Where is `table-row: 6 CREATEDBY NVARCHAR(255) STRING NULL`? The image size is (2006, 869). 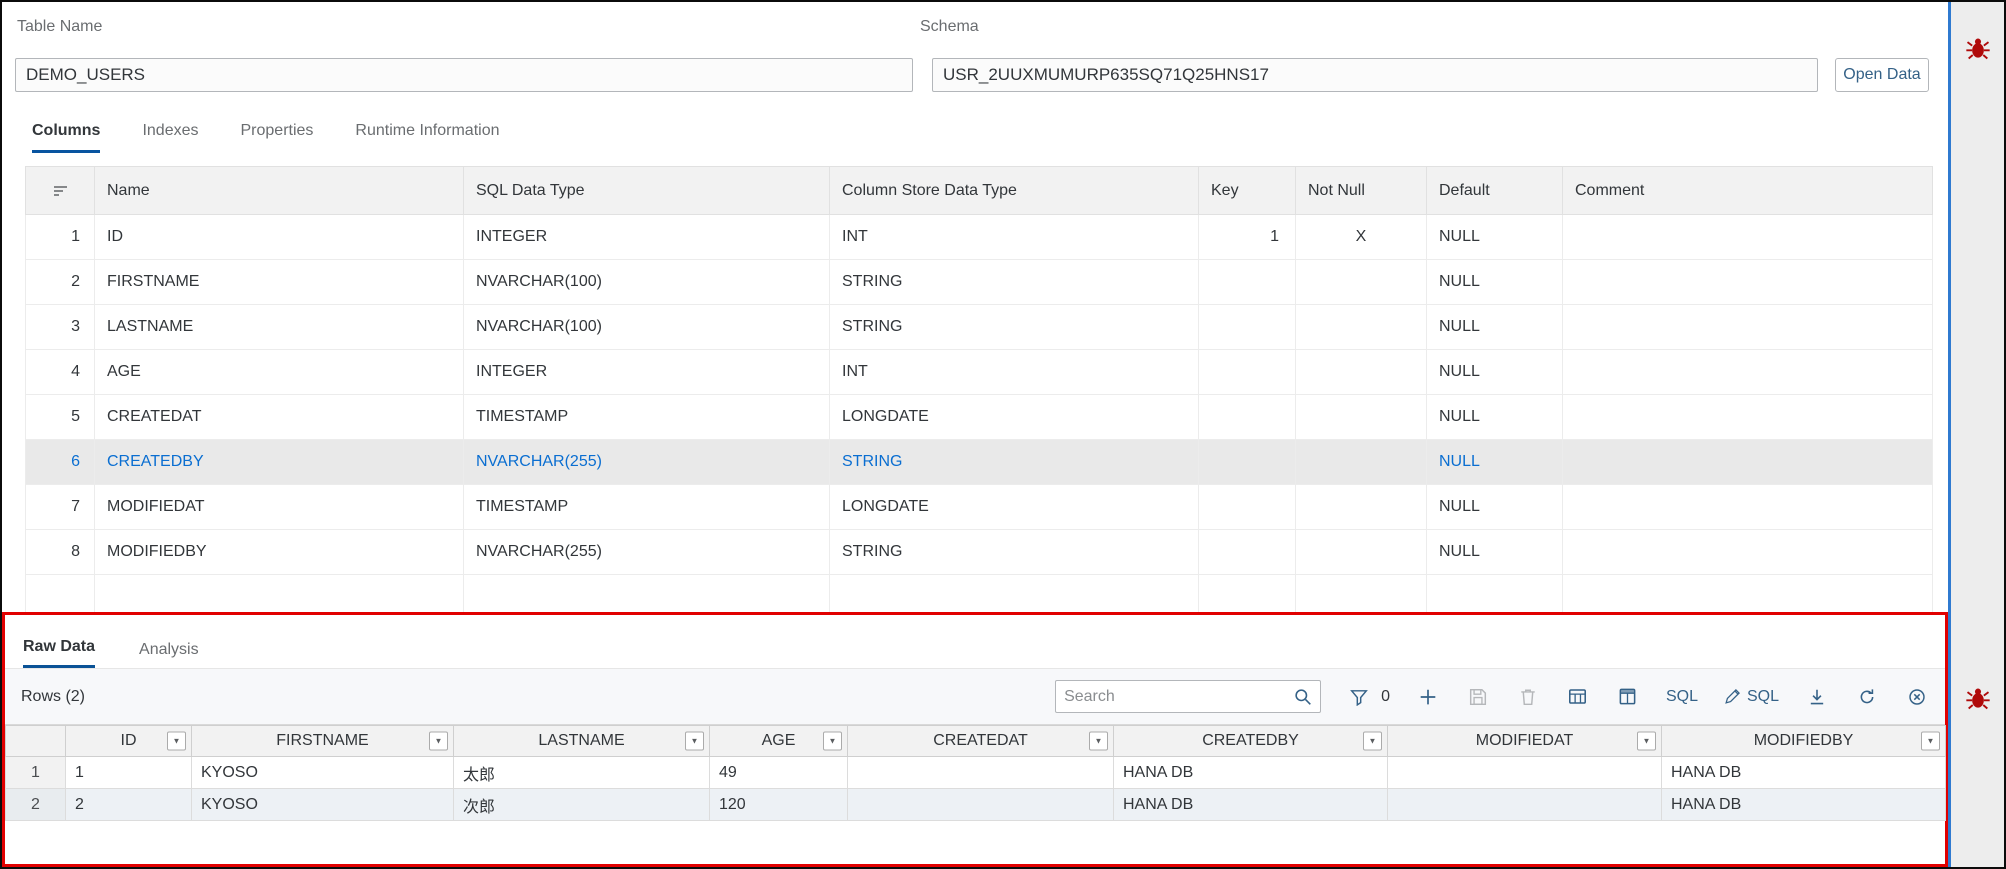 table-row: 6 CREATEDBY NVARCHAR(255) STRING NULL is located at coordinates (979, 462).